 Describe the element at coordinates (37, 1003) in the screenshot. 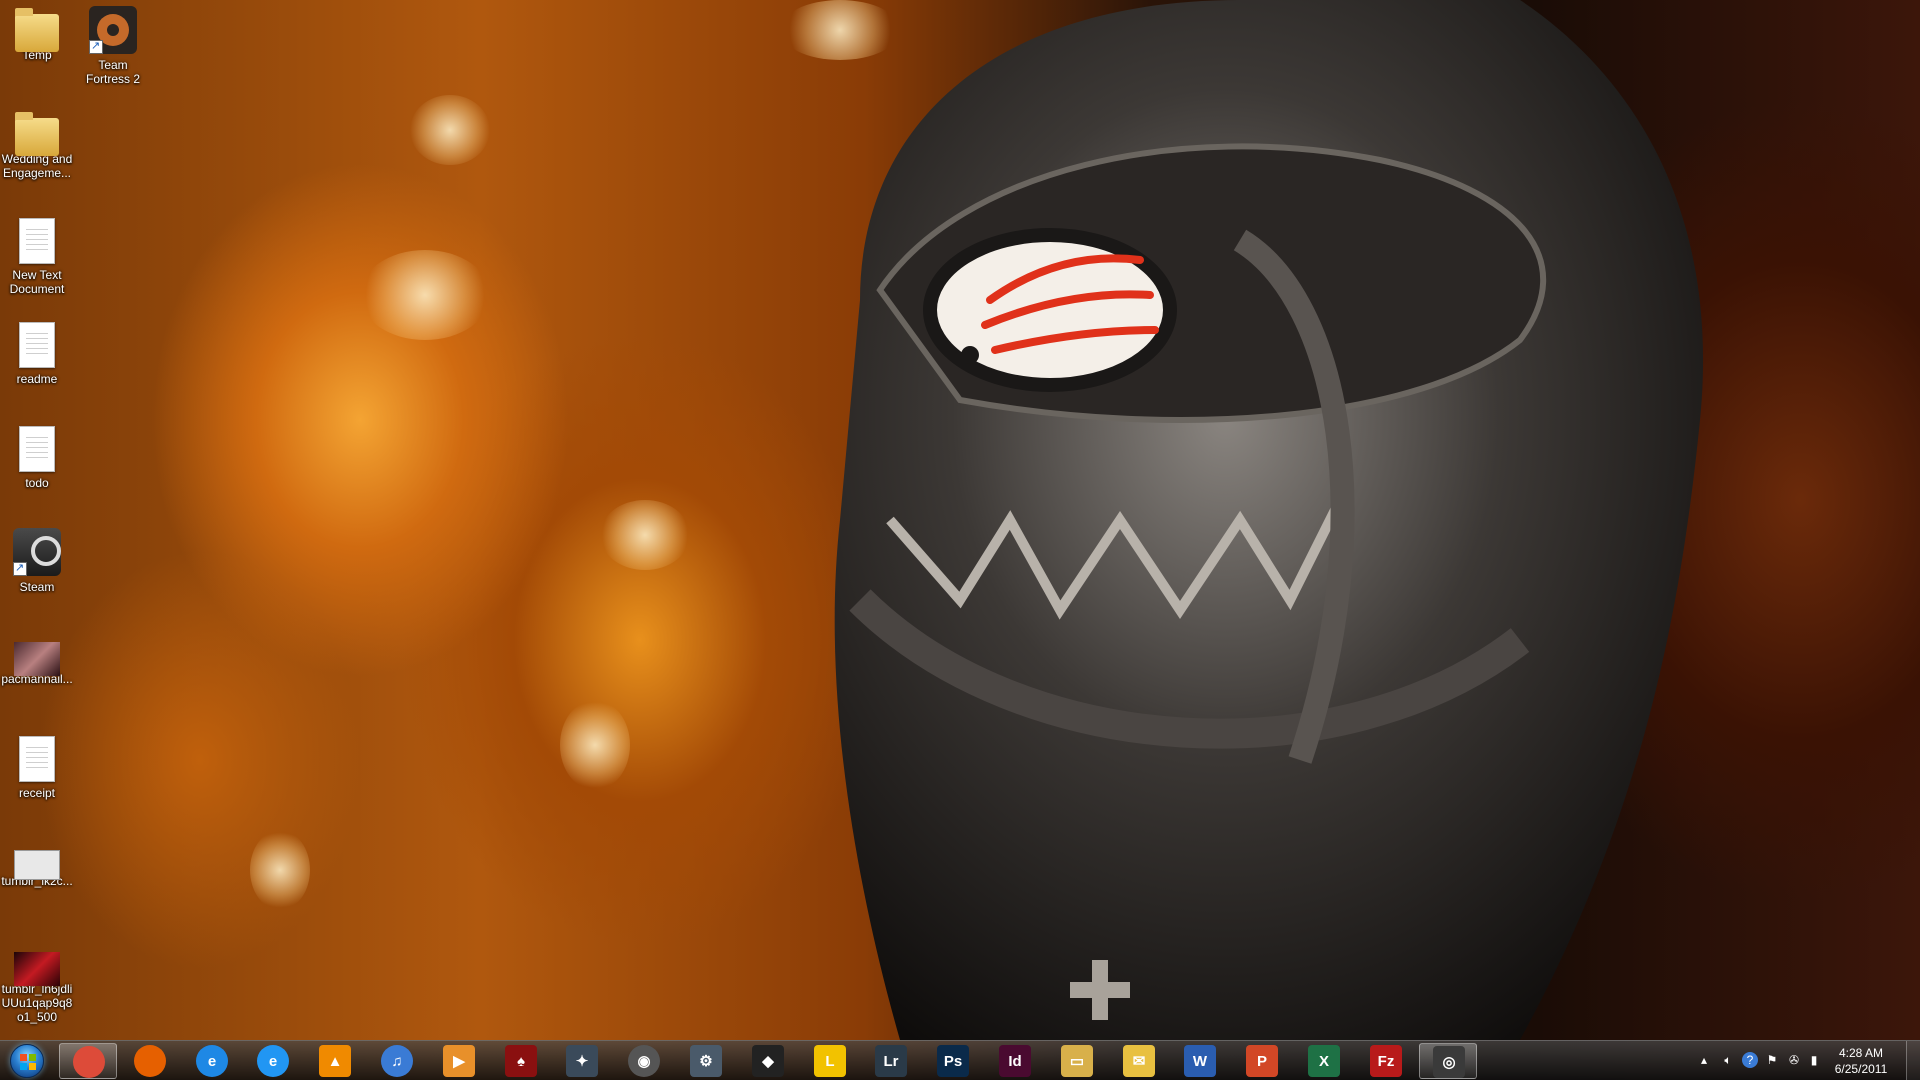

I see `desktop-icon-label: tumblr_ln6jdliUUu1qap9q8o1_500` at that location.